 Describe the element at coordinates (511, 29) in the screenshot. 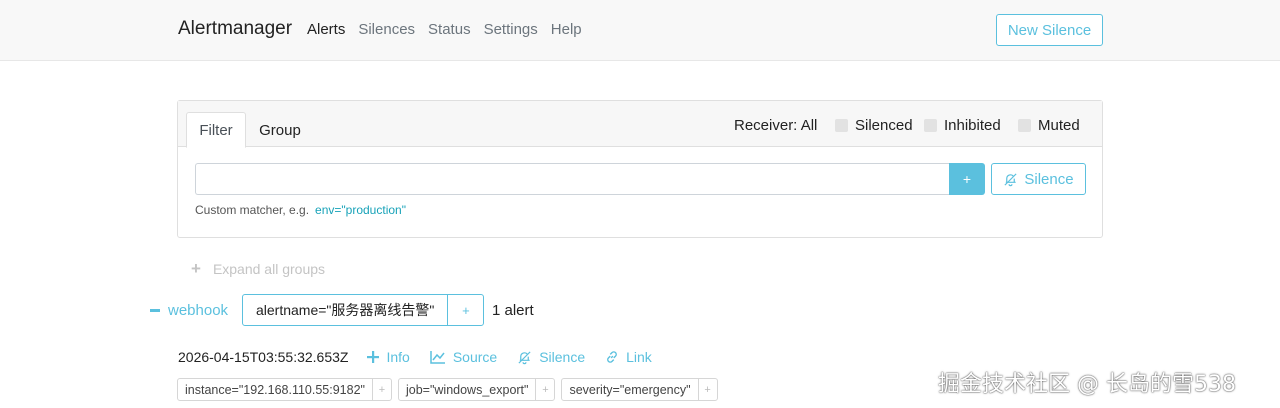

I see `nav-settings: Settings` at that location.